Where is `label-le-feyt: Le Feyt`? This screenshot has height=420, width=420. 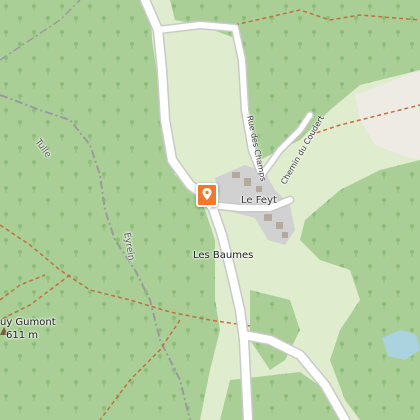 label-le-feyt: Le Feyt is located at coordinates (259, 200).